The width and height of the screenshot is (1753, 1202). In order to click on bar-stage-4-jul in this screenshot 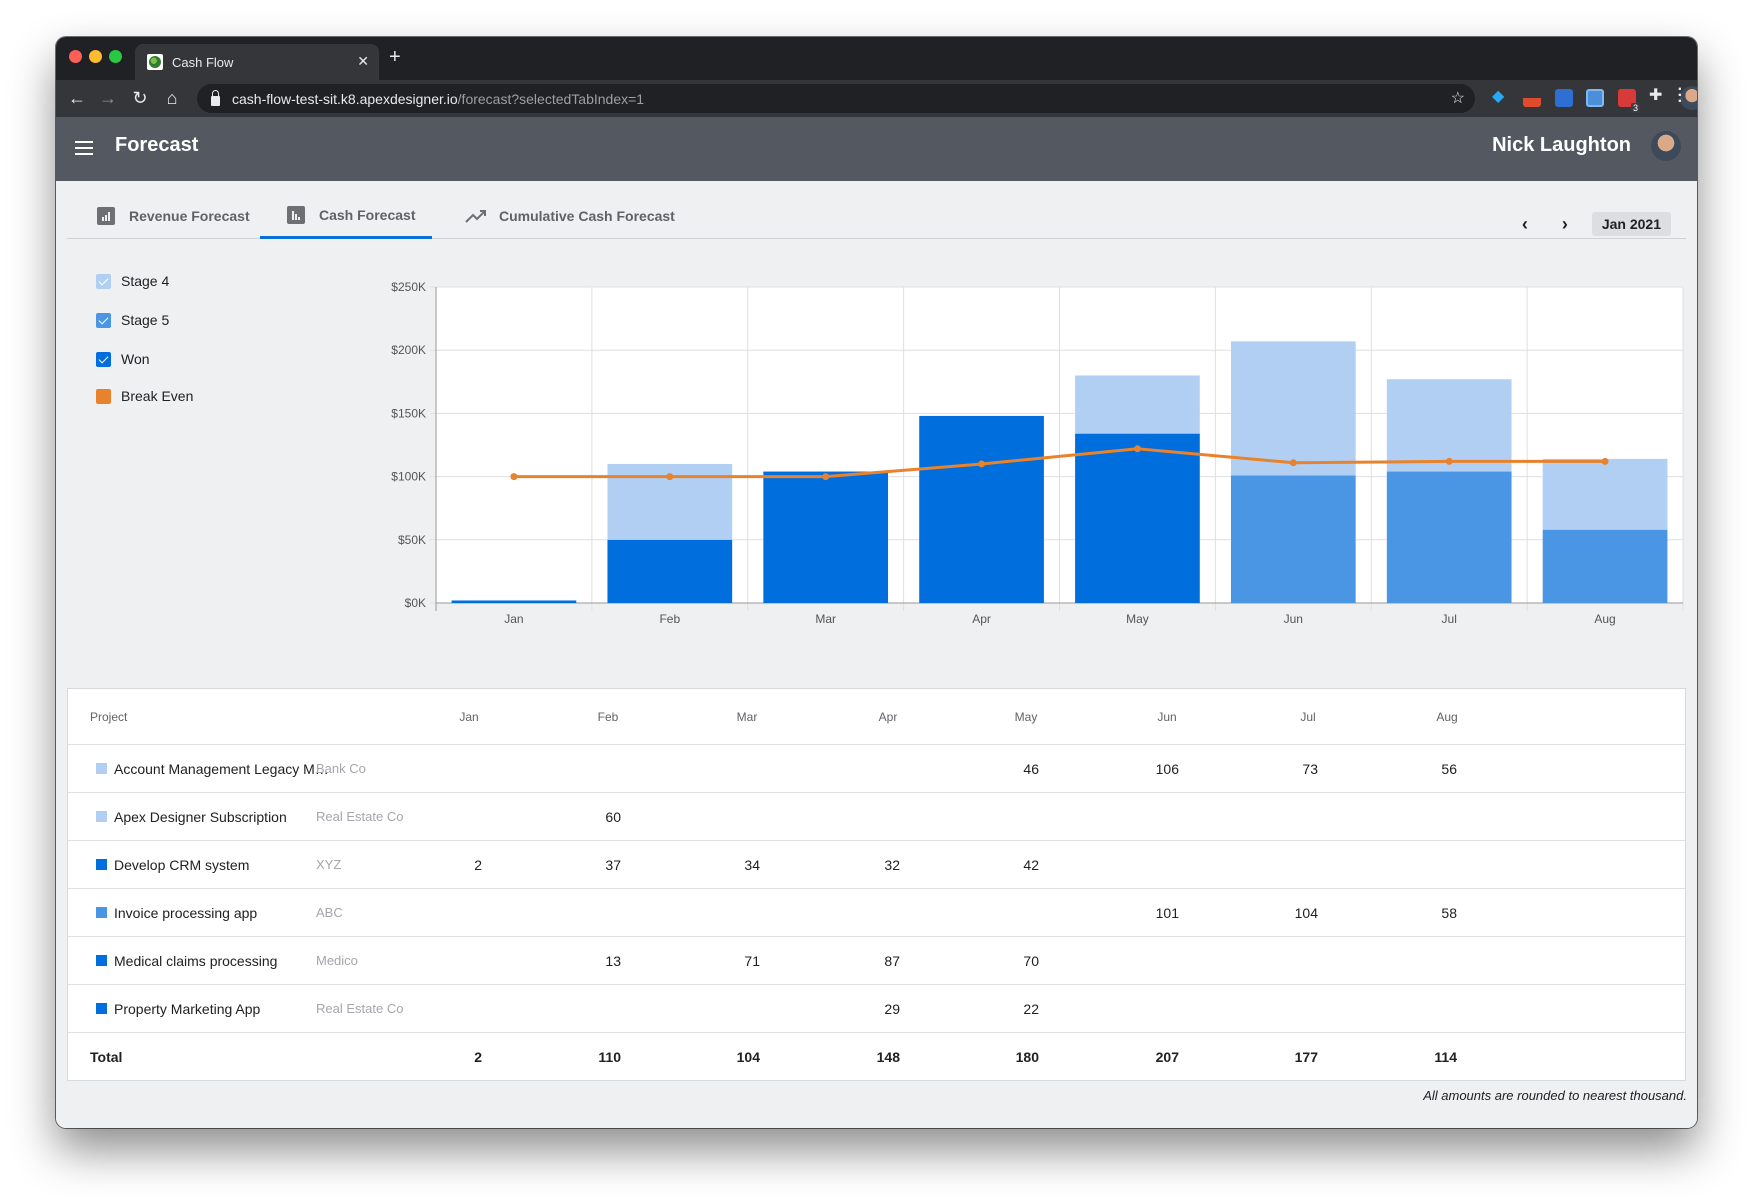, I will do `click(1449, 425)`.